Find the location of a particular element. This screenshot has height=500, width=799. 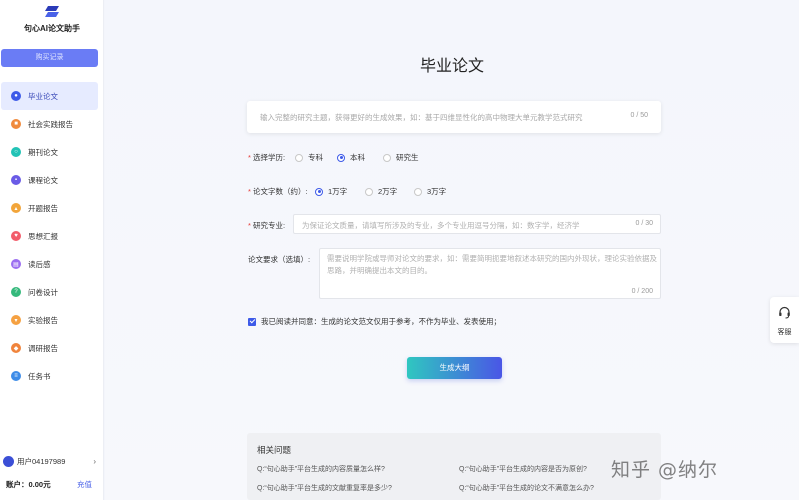

account-balance: 账户：0.00元 is located at coordinates (28, 484).